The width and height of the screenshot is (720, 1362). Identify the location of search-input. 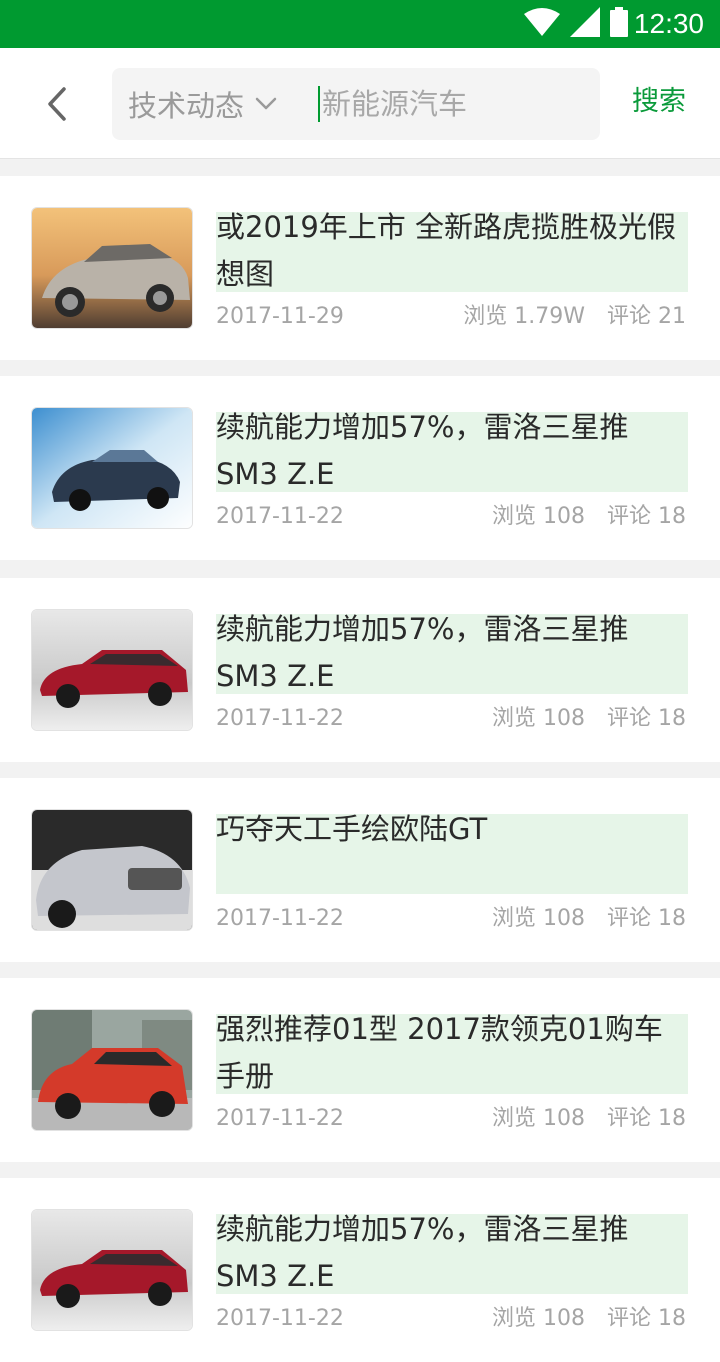
(447, 104).